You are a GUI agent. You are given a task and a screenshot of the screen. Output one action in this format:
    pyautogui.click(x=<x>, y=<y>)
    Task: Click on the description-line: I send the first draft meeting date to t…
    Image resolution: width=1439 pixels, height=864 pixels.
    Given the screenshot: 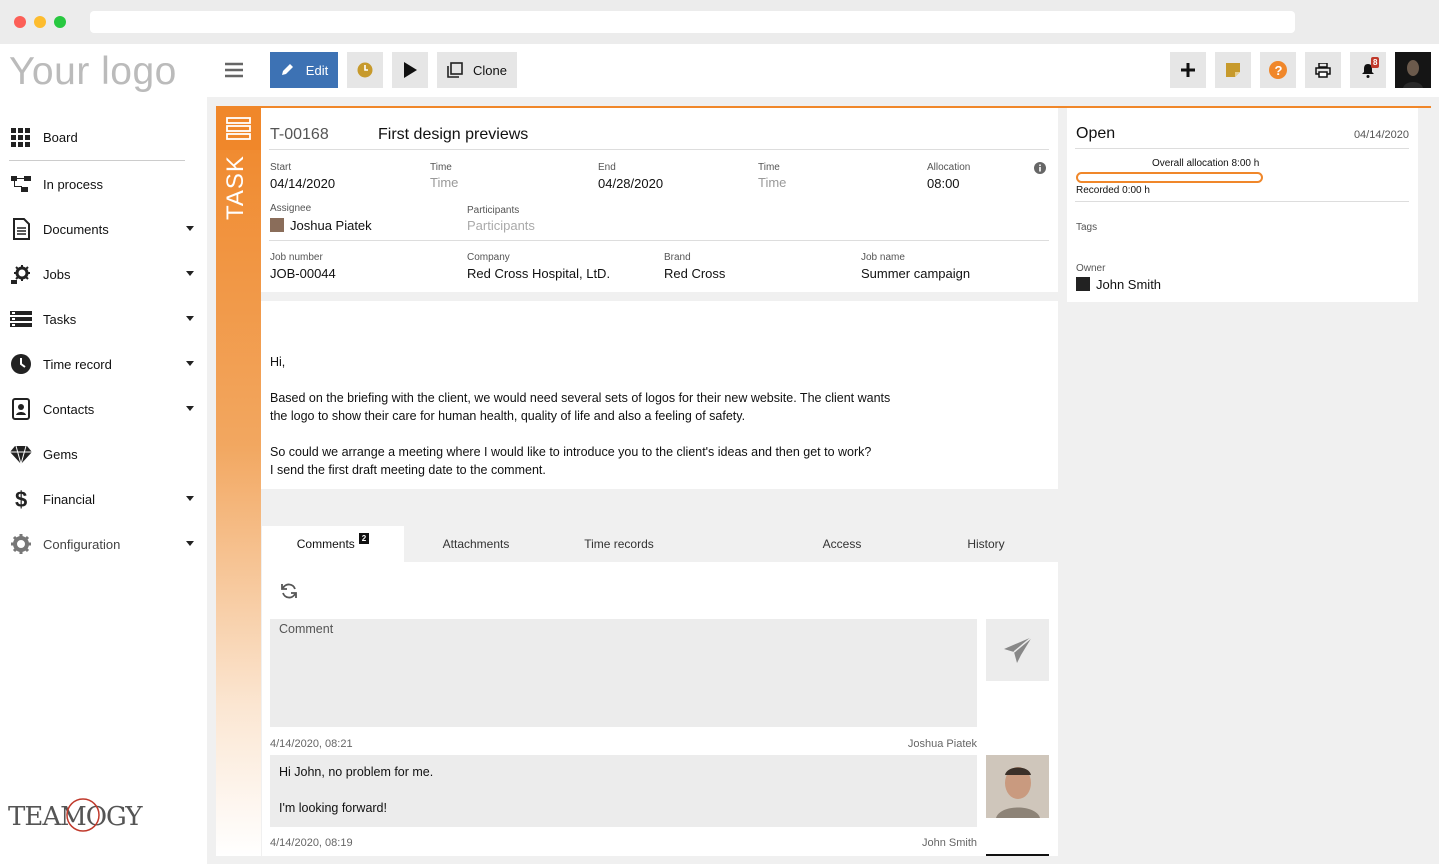 What is the action you would take?
    pyautogui.click(x=408, y=470)
    